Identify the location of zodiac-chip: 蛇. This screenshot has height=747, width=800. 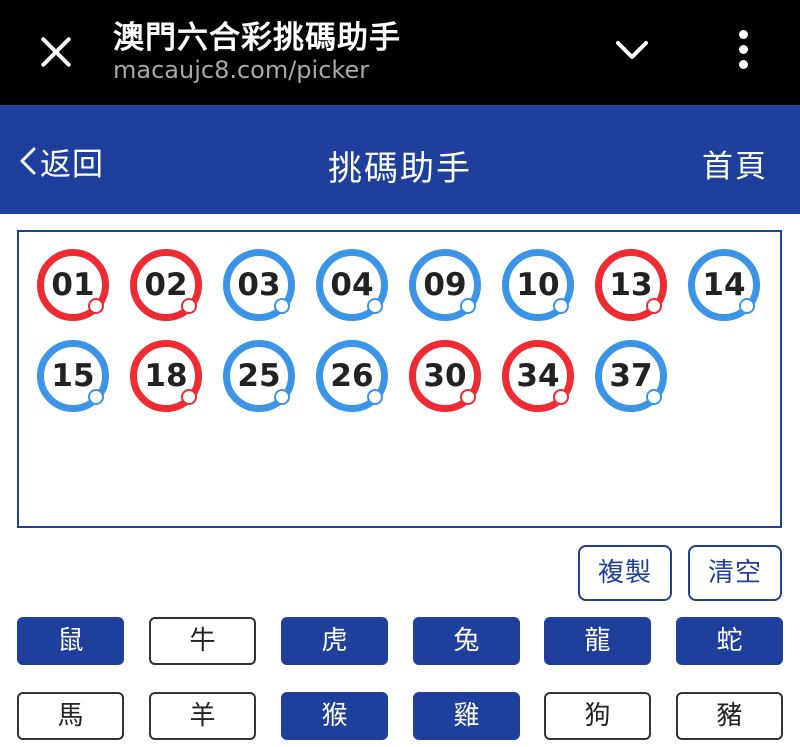
(729, 641).